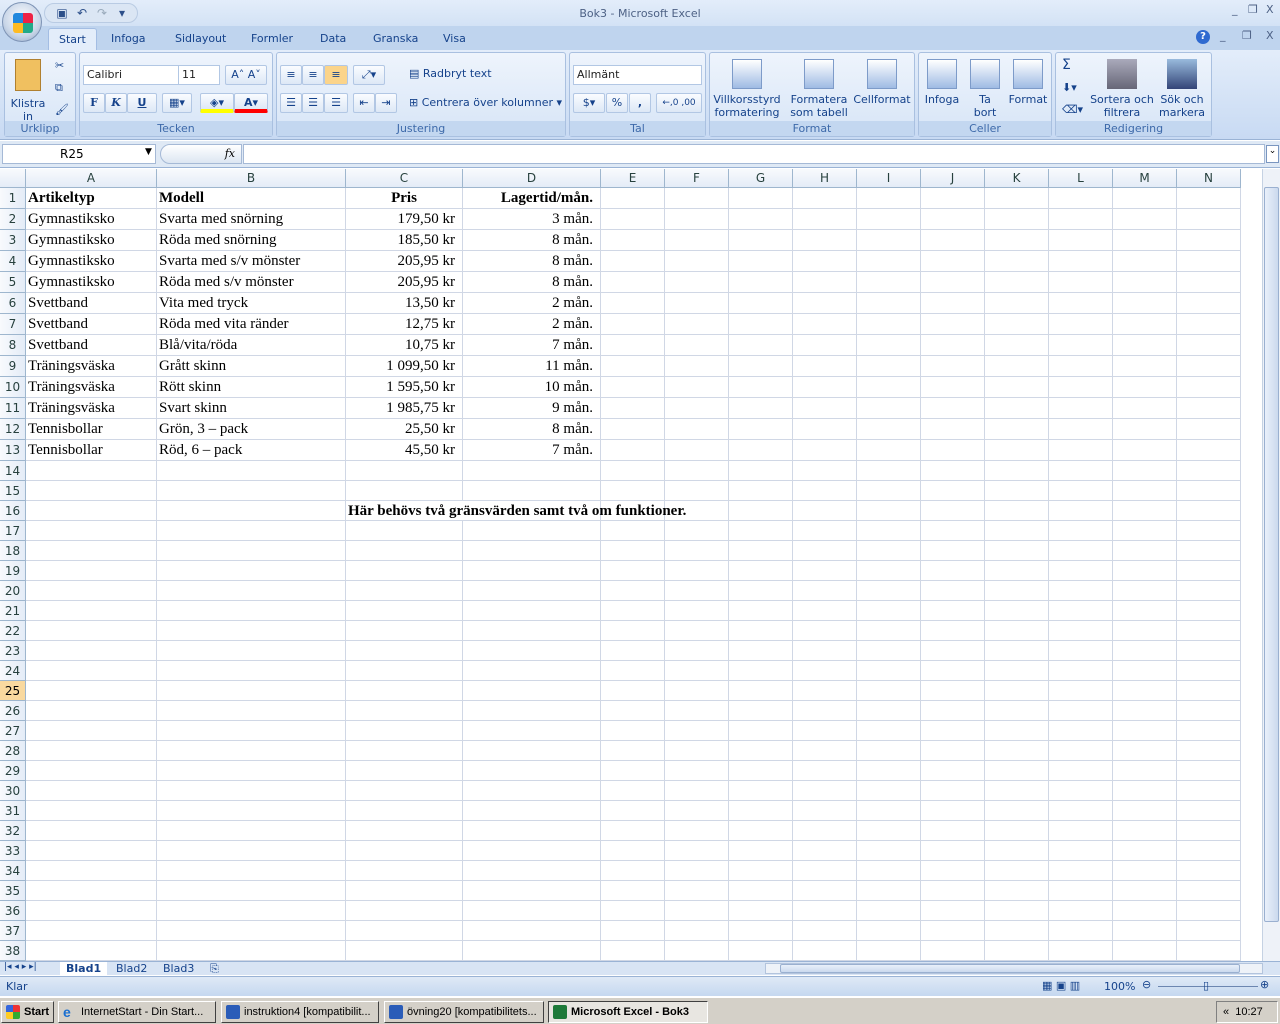 Image resolution: width=1280 pixels, height=1024 pixels. I want to click on cell-G19, so click(761, 571).